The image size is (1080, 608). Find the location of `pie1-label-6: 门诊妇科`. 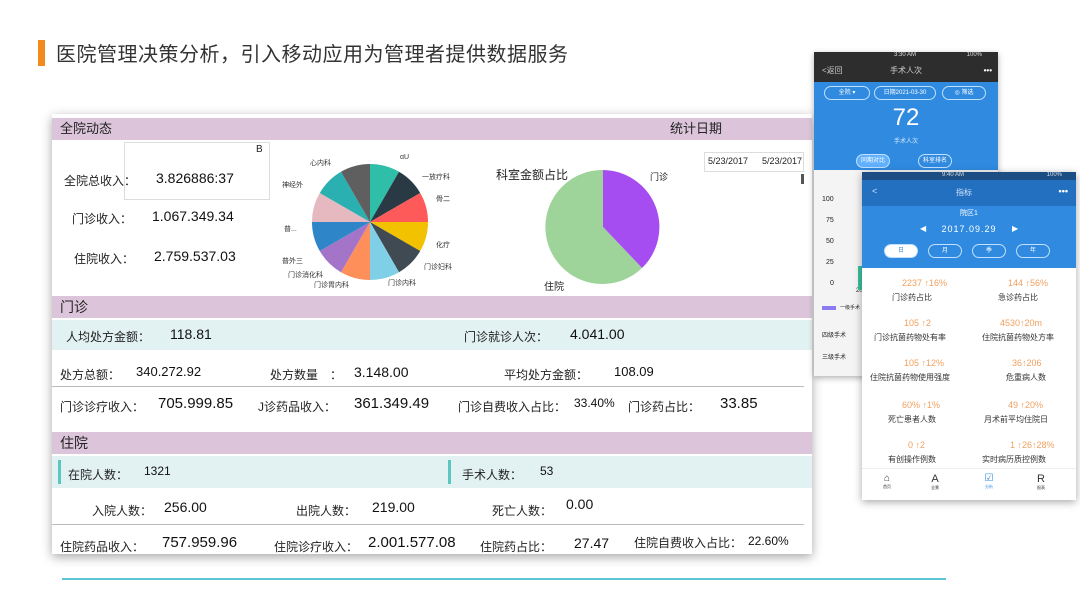

pie1-label-6: 门诊妇科 is located at coordinates (438, 267).